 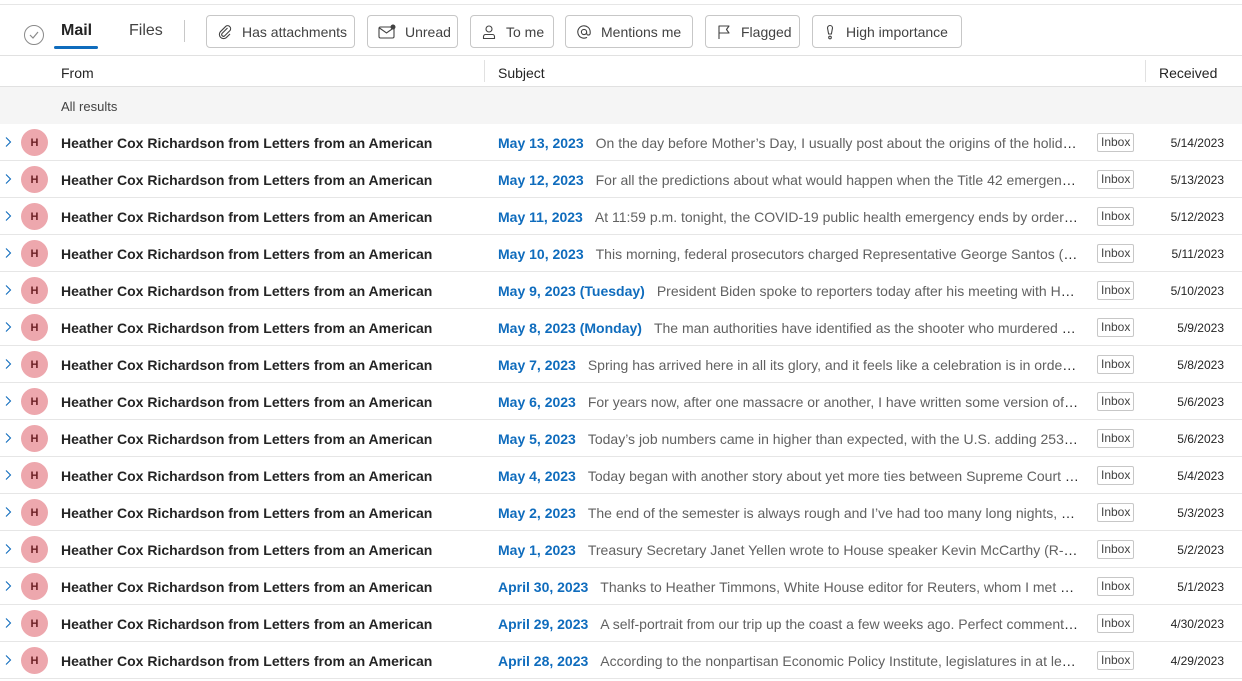 I want to click on filter-label: To me, so click(x=525, y=31).